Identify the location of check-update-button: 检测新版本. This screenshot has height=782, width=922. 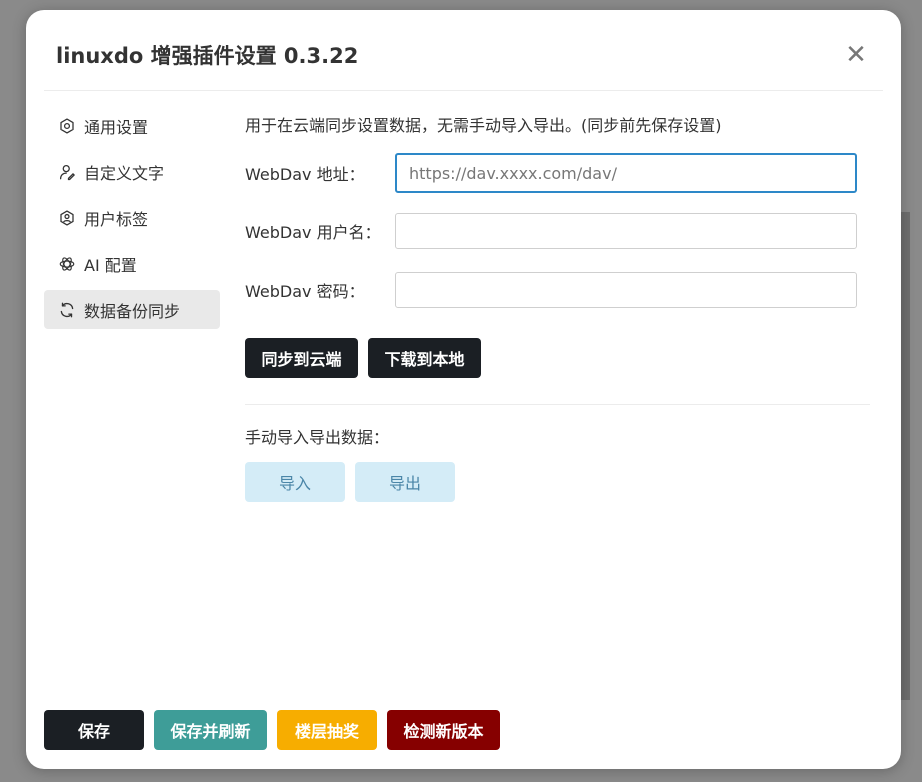
(443, 730).